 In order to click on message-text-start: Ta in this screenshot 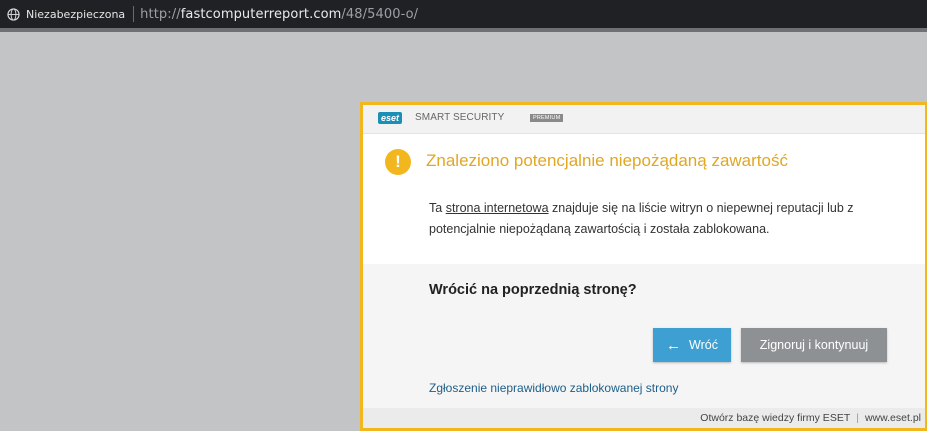, I will do `click(437, 208)`.